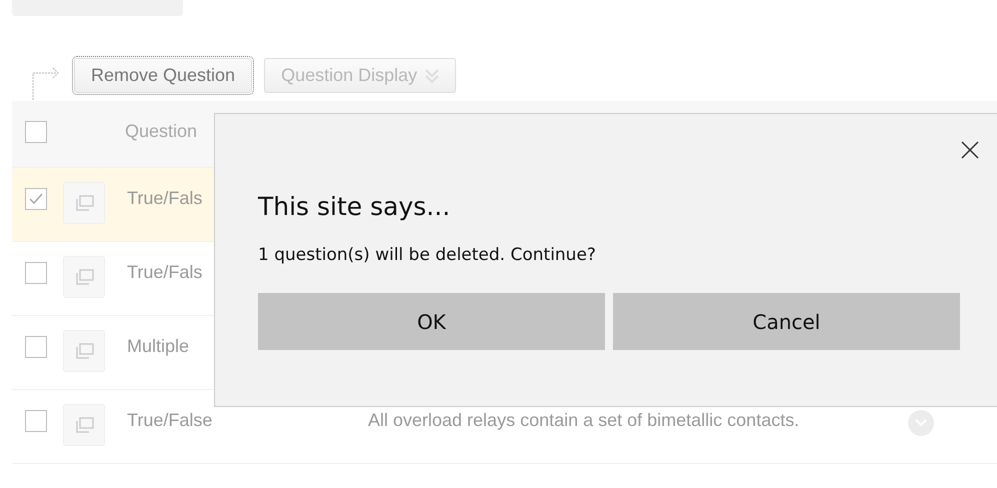 The image size is (997, 488). Describe the element at coordinates (163, 75) in the screenshot. I see `toolbar-button: Remove Question` at that location.